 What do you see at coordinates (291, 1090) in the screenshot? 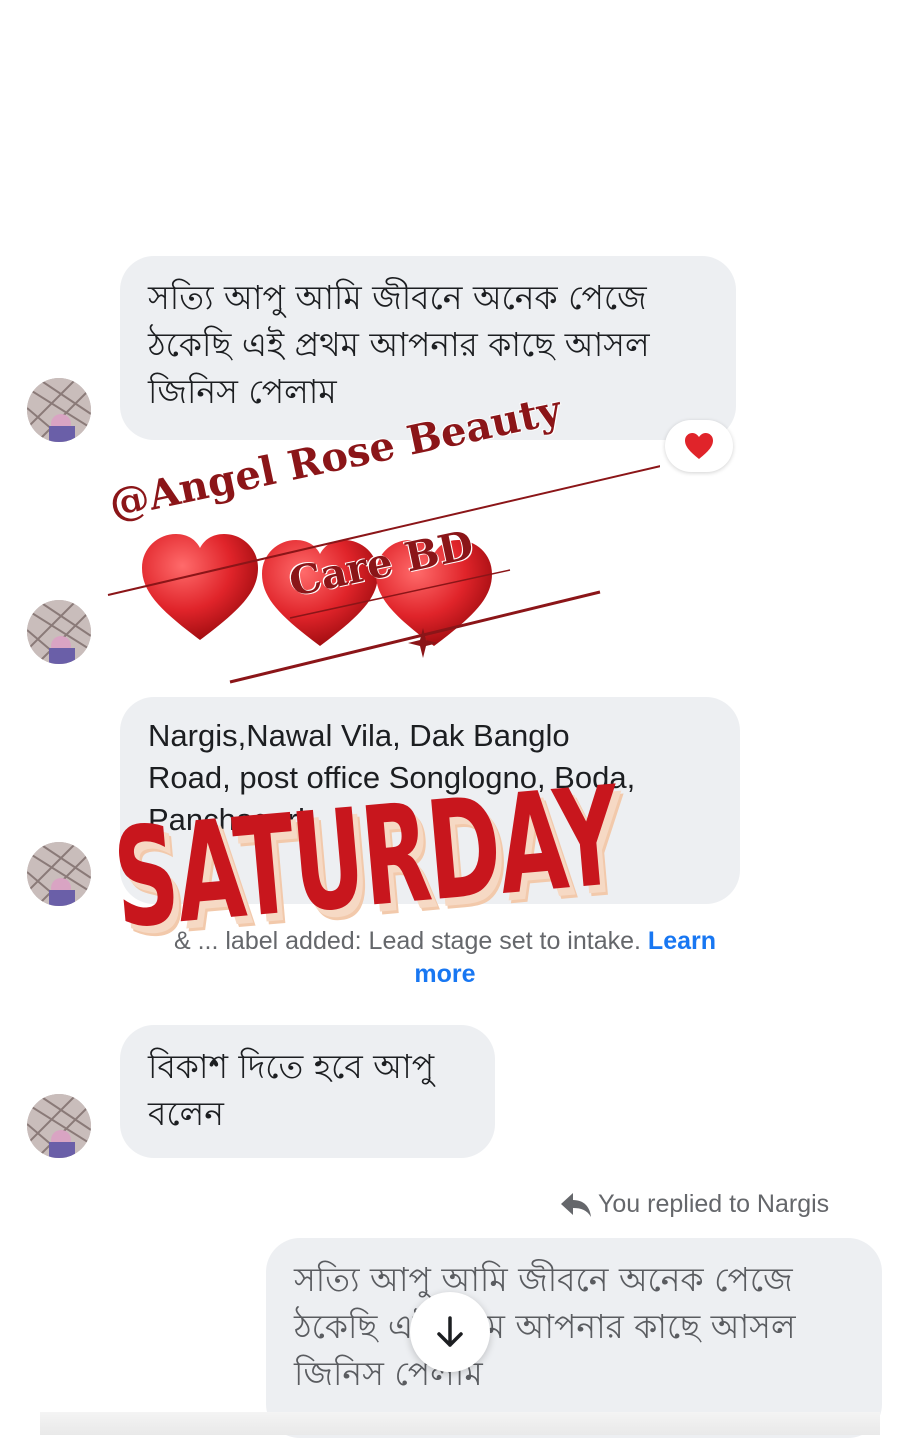
I see `message-text: বিকাশ দিতে হবে আপু বলেন` at bounding box center [291, 1090].